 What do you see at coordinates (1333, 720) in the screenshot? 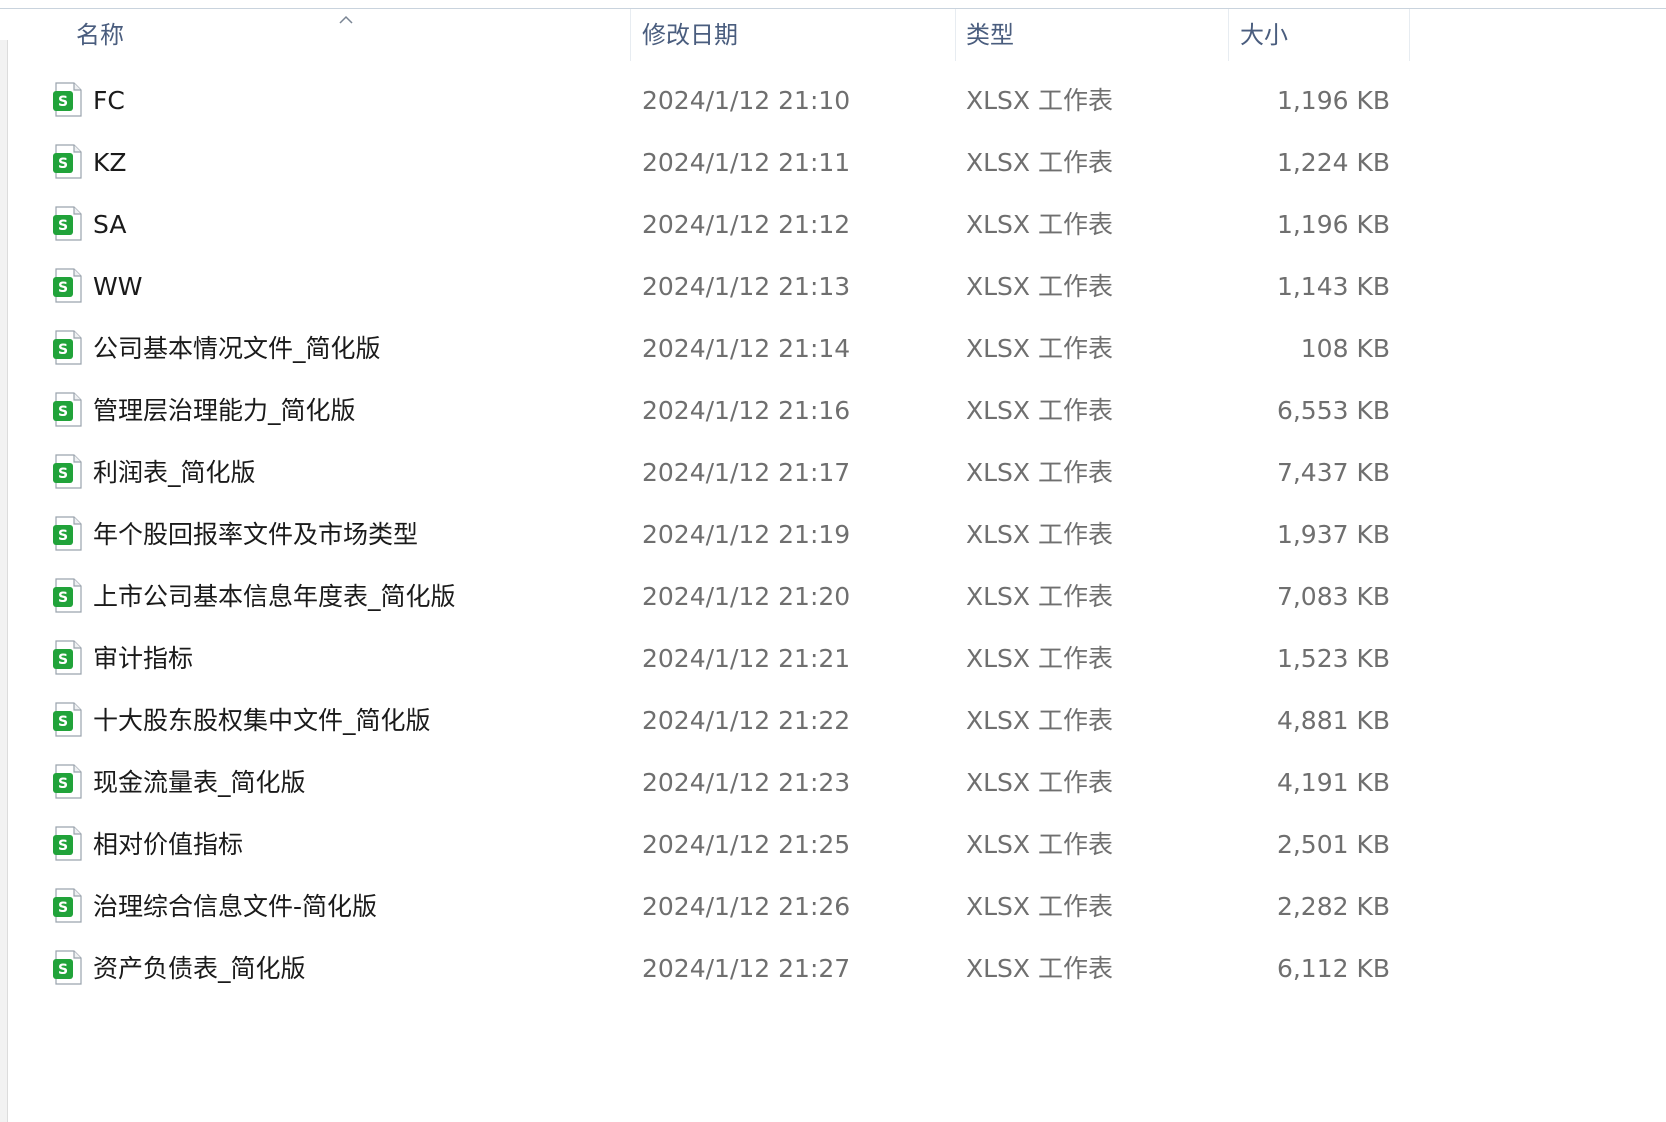
I see `file-size: 4,881 KB` at bounding box center [1333, 720].